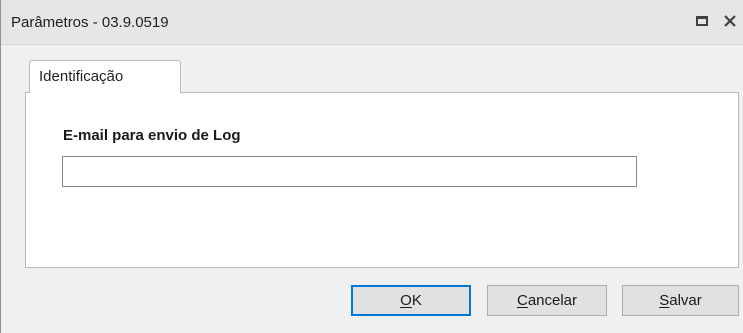  I want to click on save-button-label: Salvar, so click(680, 300).